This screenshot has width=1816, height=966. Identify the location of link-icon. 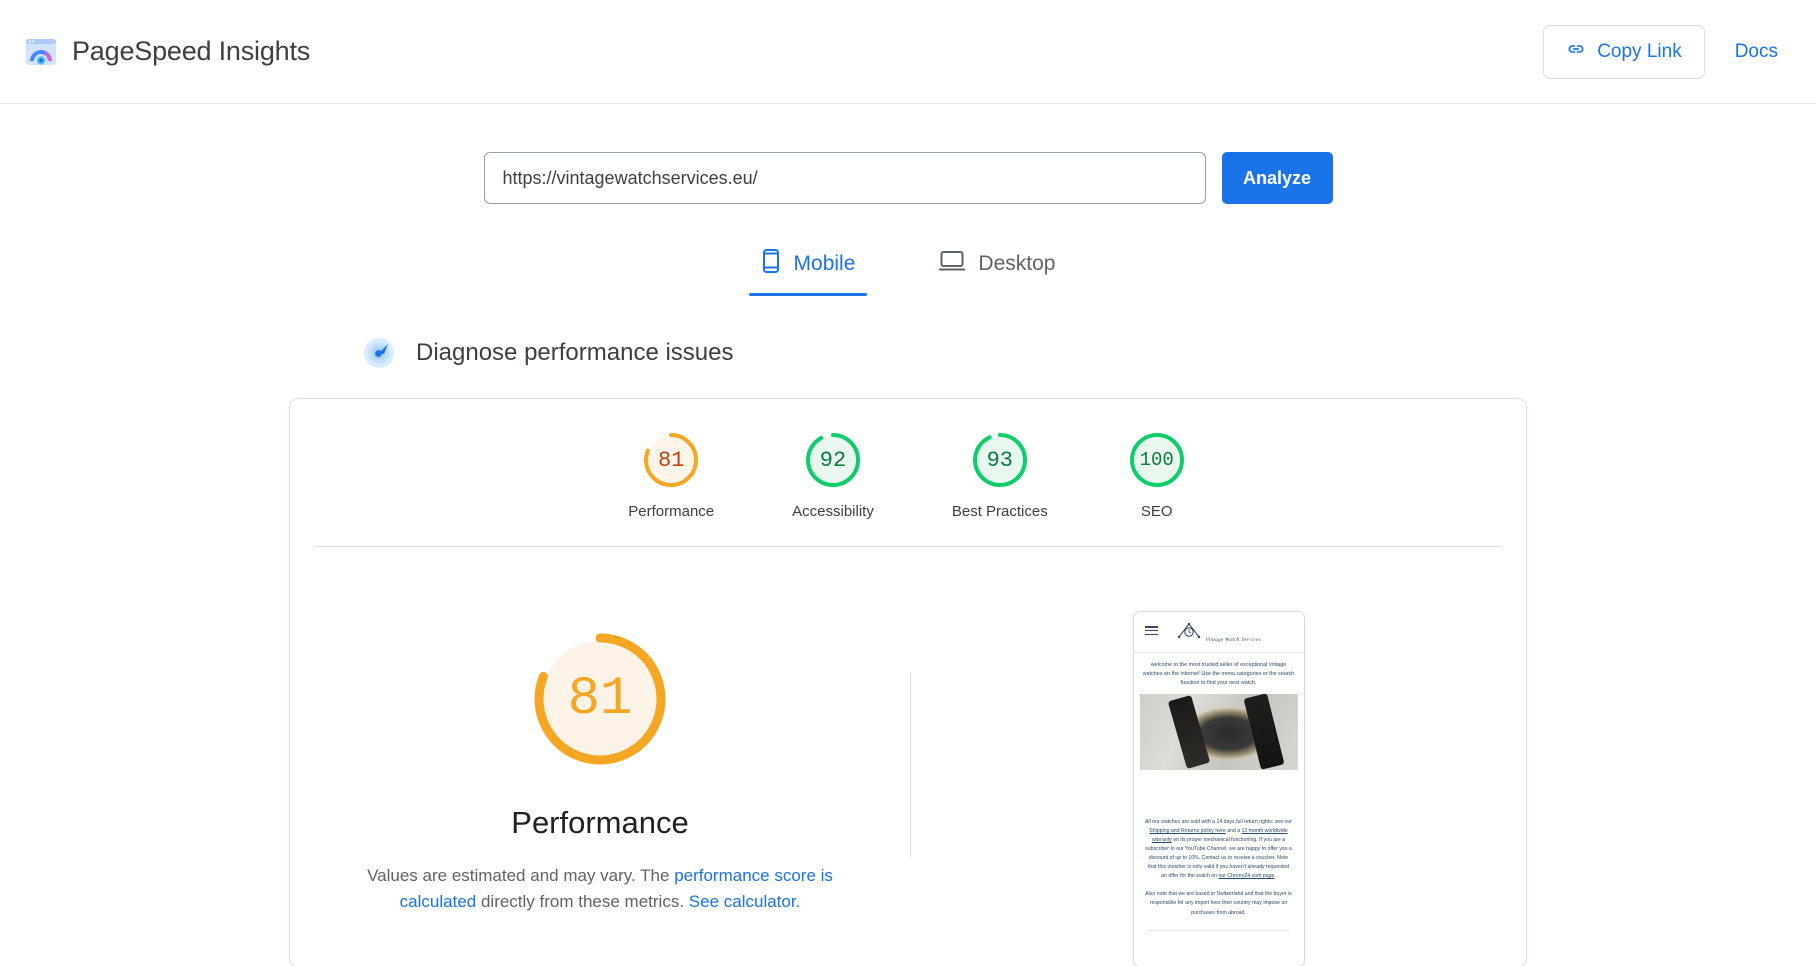
(1576, 52).